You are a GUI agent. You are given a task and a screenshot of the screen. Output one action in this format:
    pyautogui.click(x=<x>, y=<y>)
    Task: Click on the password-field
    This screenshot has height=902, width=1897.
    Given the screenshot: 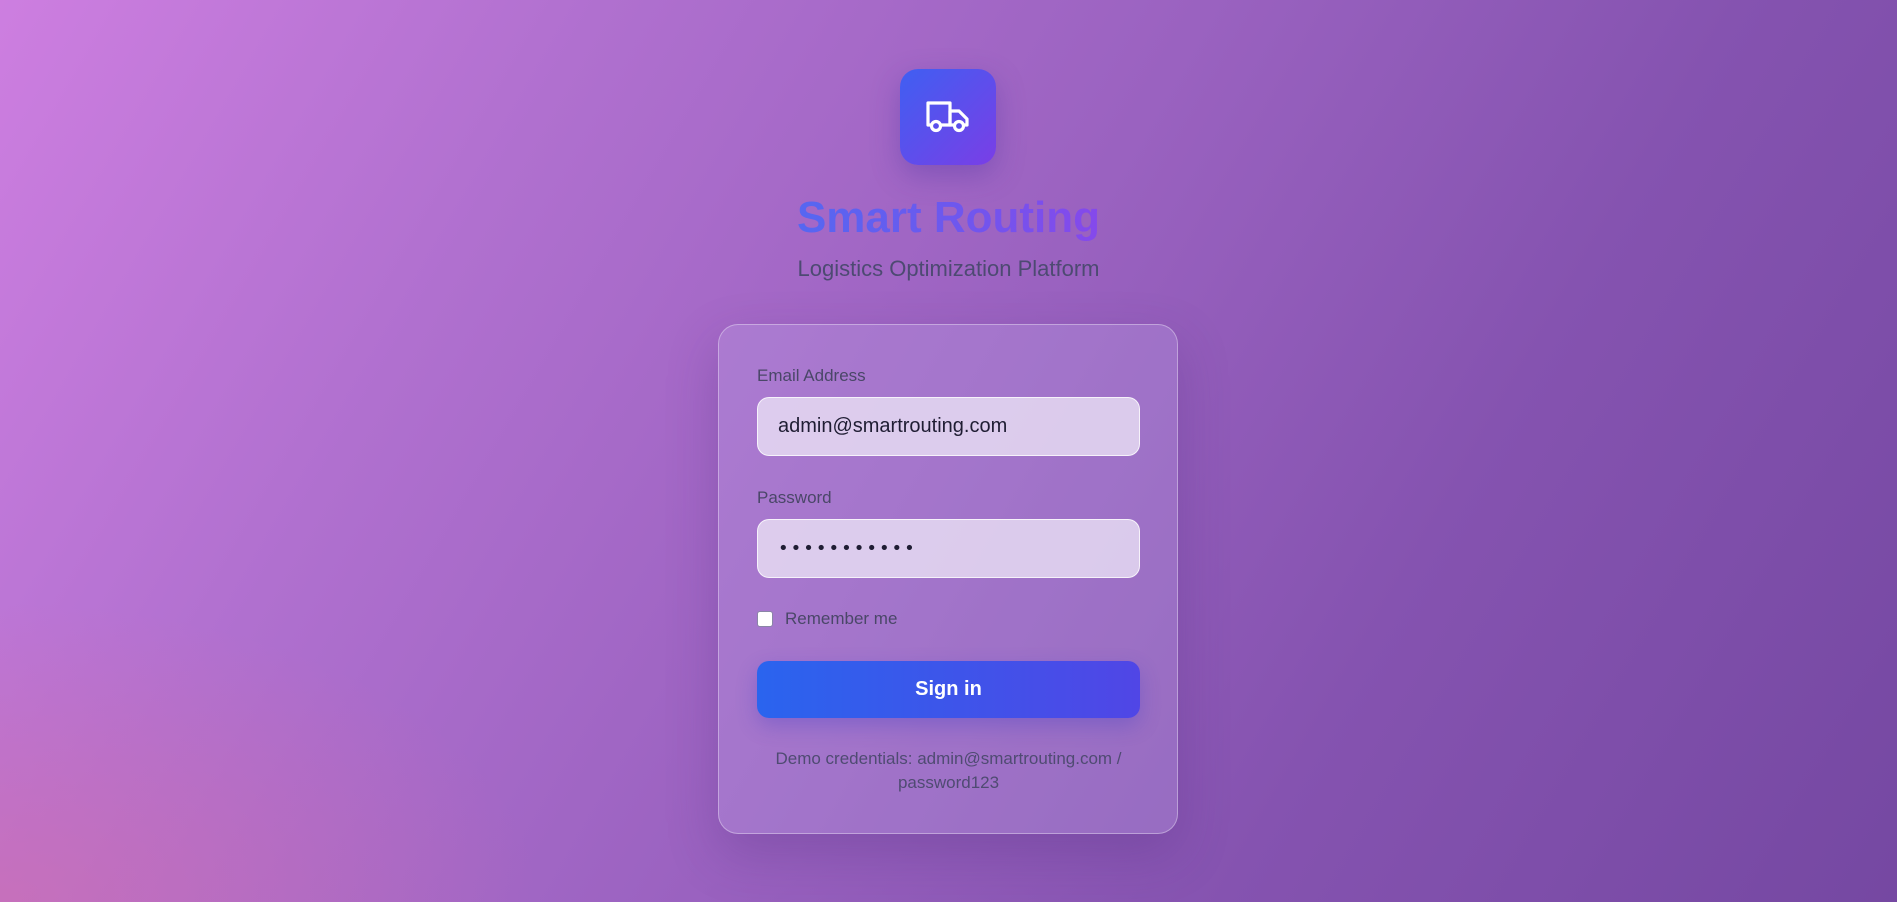 What is the action you would take?
    pyautogui.click(x=948, y=548)
    